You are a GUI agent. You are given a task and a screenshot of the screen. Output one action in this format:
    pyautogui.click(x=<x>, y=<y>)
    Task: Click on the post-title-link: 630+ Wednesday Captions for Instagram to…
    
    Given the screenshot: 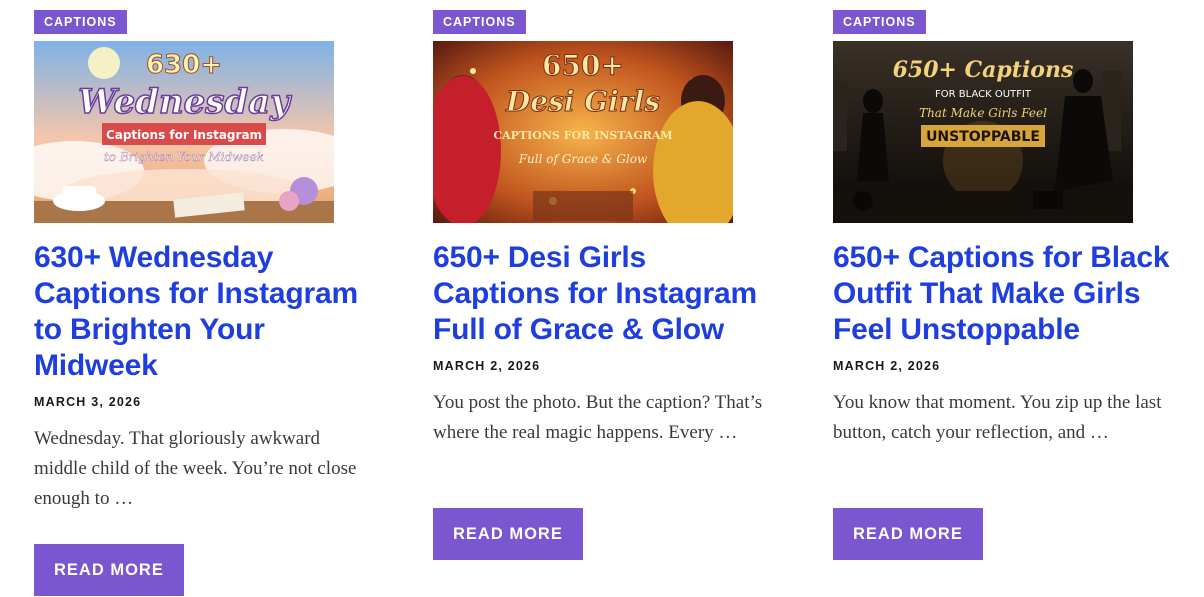 What is the action you would take?
    pyautogui.click(x=206, y=312)
    